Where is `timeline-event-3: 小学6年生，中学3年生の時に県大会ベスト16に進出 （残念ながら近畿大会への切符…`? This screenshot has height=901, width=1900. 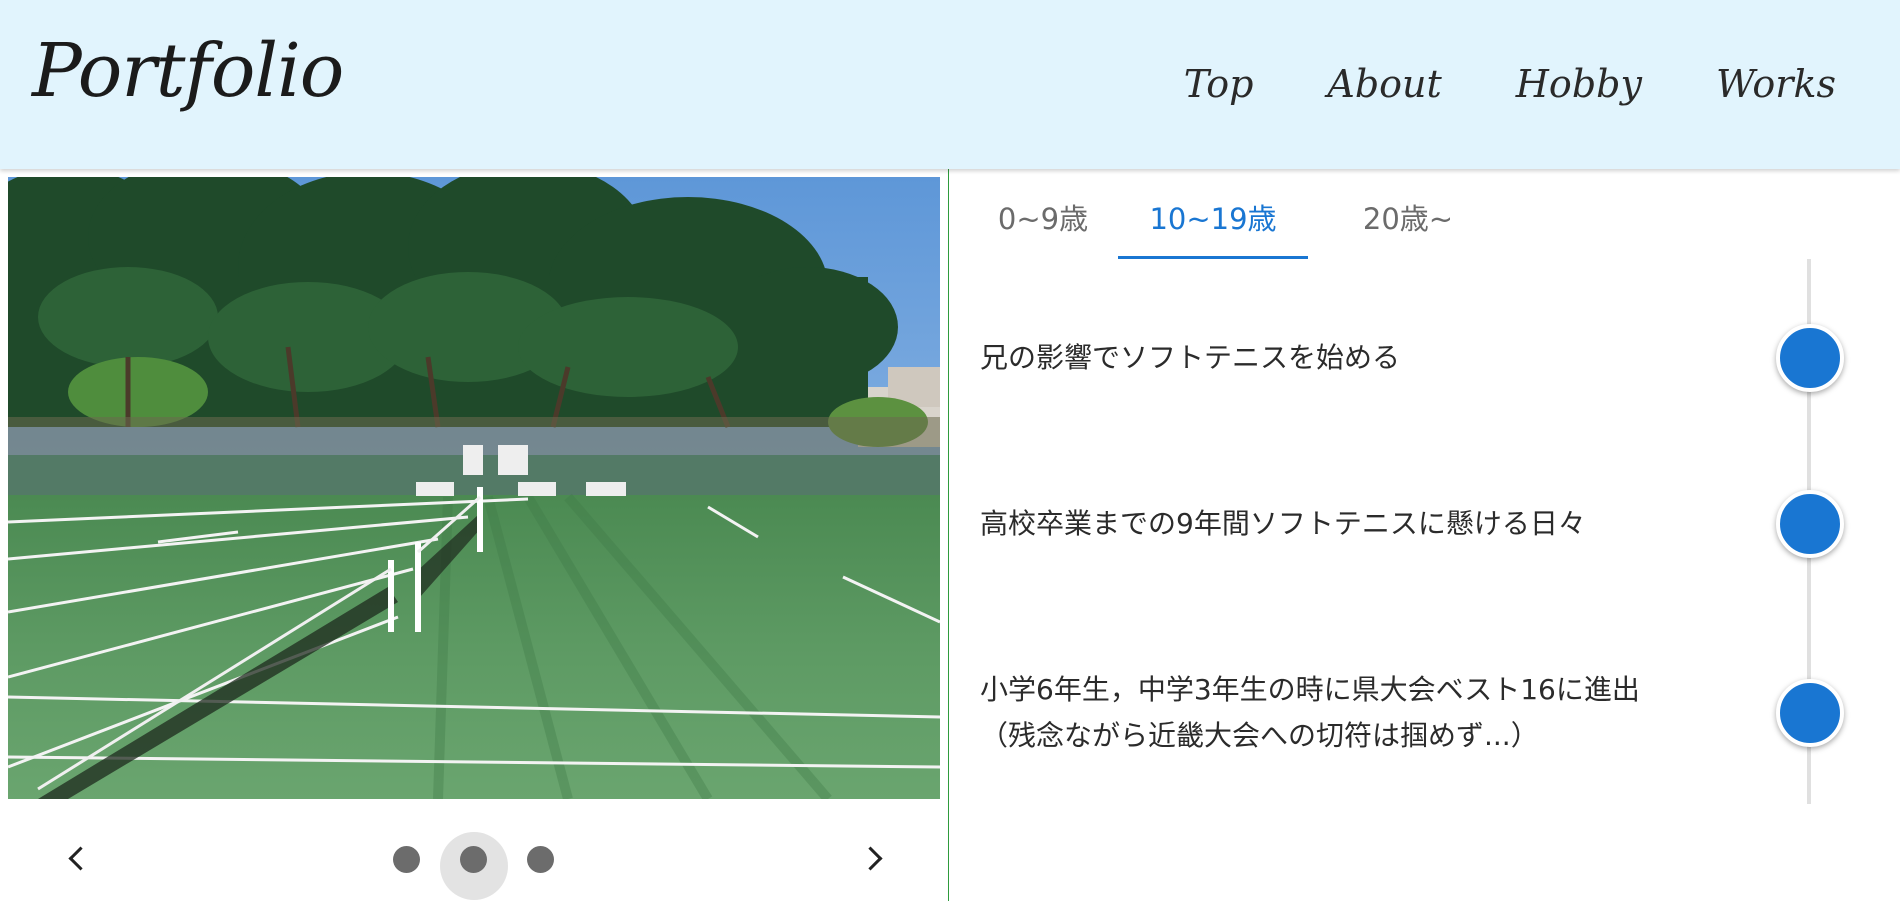 timeline-event-3: 小学6年生，中学3年生の時に県大会ベスト16に進出 （残念ながら近畿大会への切符… is located at coordinates (1310, 713).